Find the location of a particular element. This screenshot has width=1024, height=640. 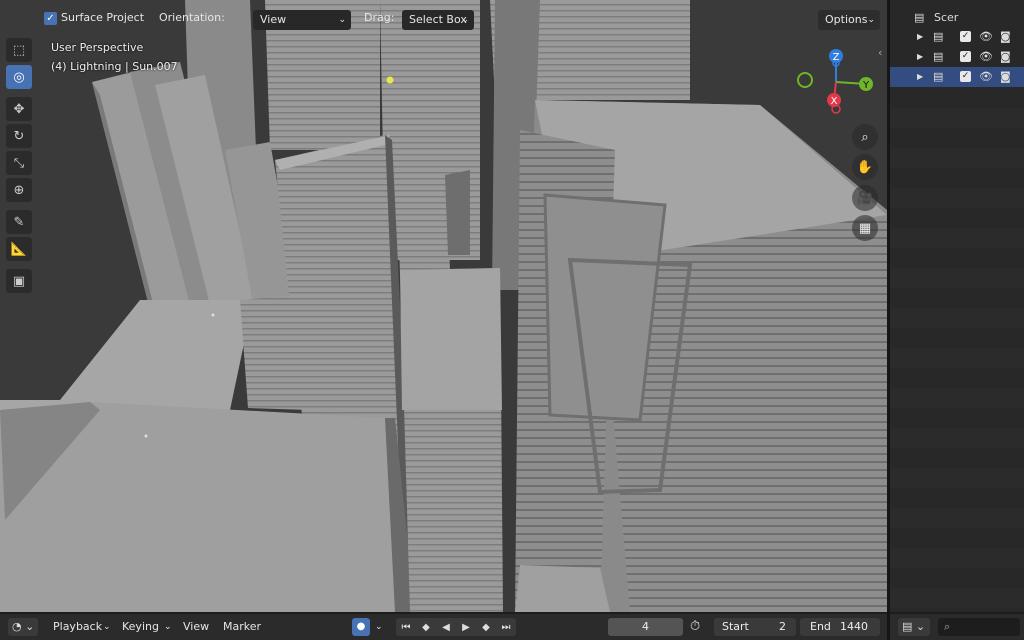

surface-project-checkbox: ✓ is located at coordinates (50, 18).